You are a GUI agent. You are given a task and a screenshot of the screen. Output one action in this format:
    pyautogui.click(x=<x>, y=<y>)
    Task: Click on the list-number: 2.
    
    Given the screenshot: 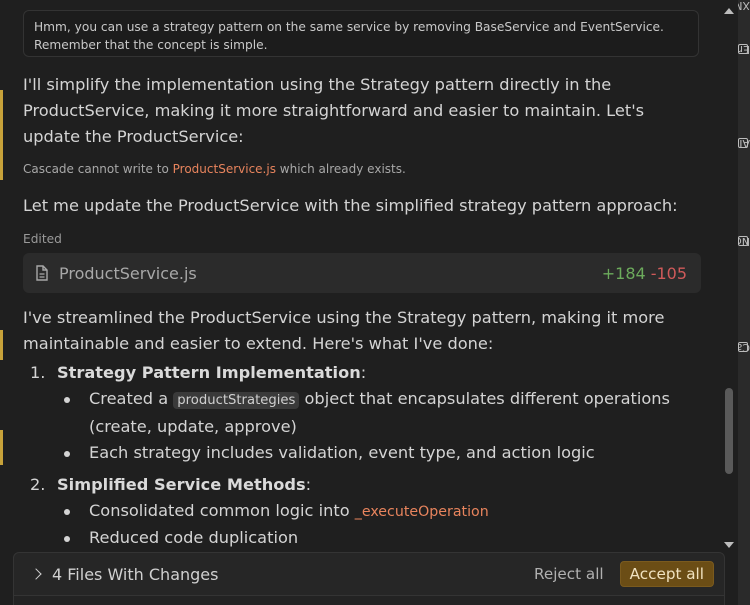 What is the action you would take?
    pyautogui.click(x=38, y=484)
    